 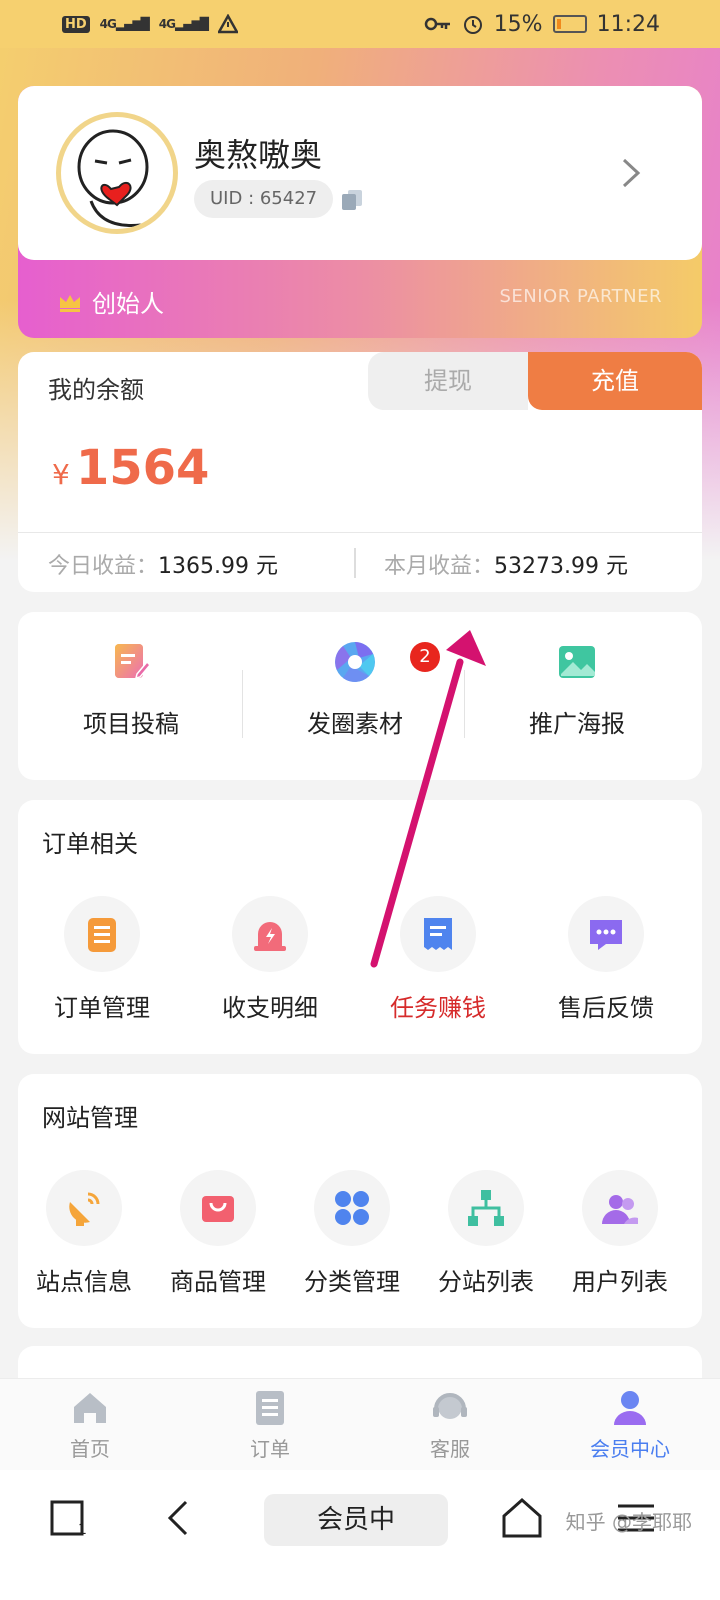 What do you see at coordinates (352, 1233) in the screenshot?
I see `site-item-categories: 分类管理` at bounding box center [352, 1233].